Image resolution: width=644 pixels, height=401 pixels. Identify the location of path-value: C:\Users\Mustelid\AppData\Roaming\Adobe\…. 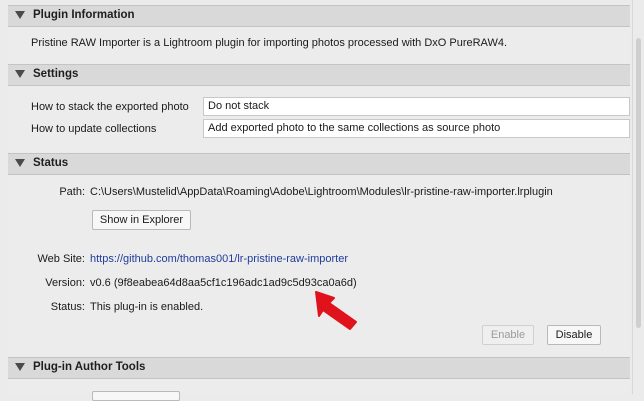
(321, 192).